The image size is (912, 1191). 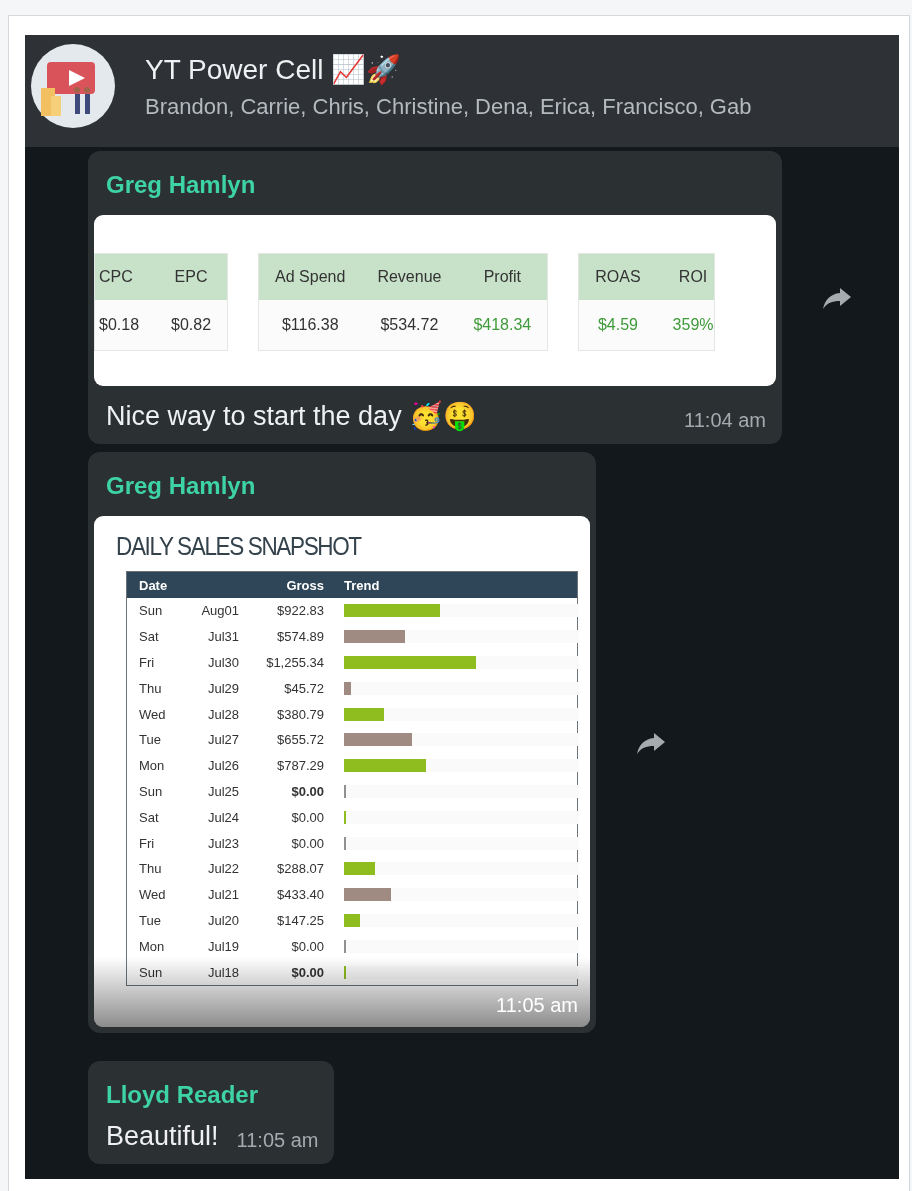 What do you see at coordinates (300, 637) in the screenshot?
I see `table-cell-text: $574.89` at bounding box center [300, 637].